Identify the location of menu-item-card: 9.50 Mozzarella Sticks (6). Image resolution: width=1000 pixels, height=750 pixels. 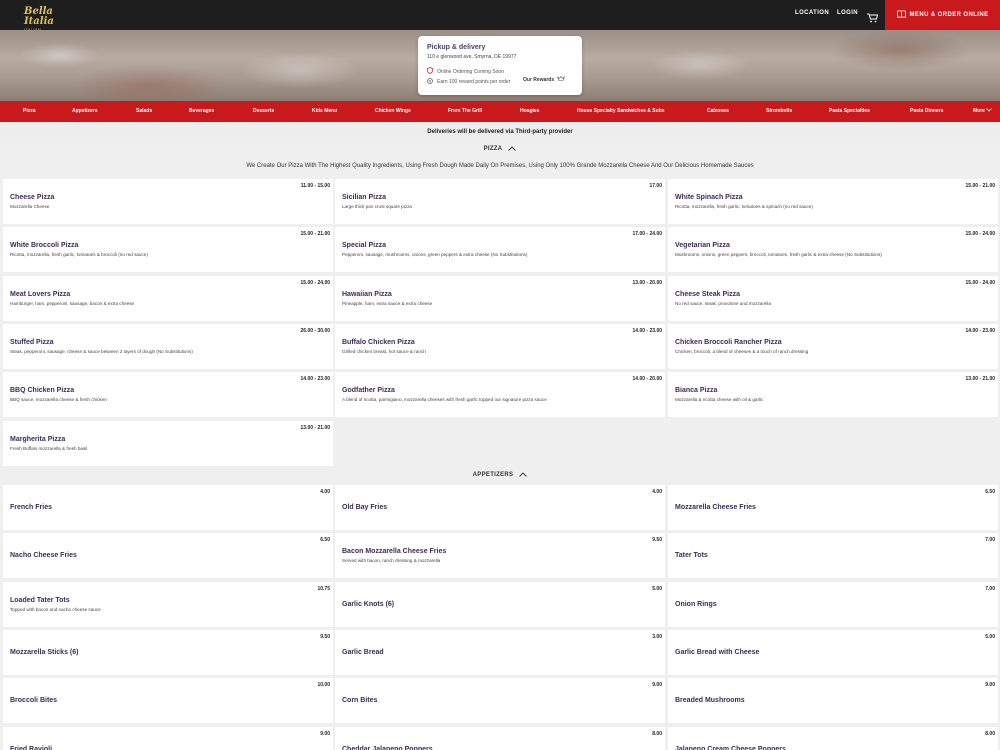
(168, 652).